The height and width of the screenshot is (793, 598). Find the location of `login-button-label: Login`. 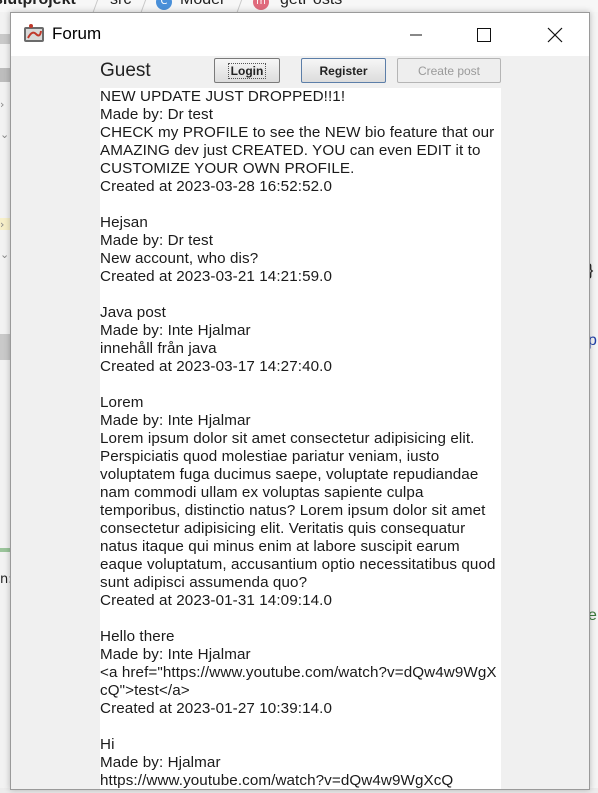

login-button-label: Login is located at coordinates (247, 70).